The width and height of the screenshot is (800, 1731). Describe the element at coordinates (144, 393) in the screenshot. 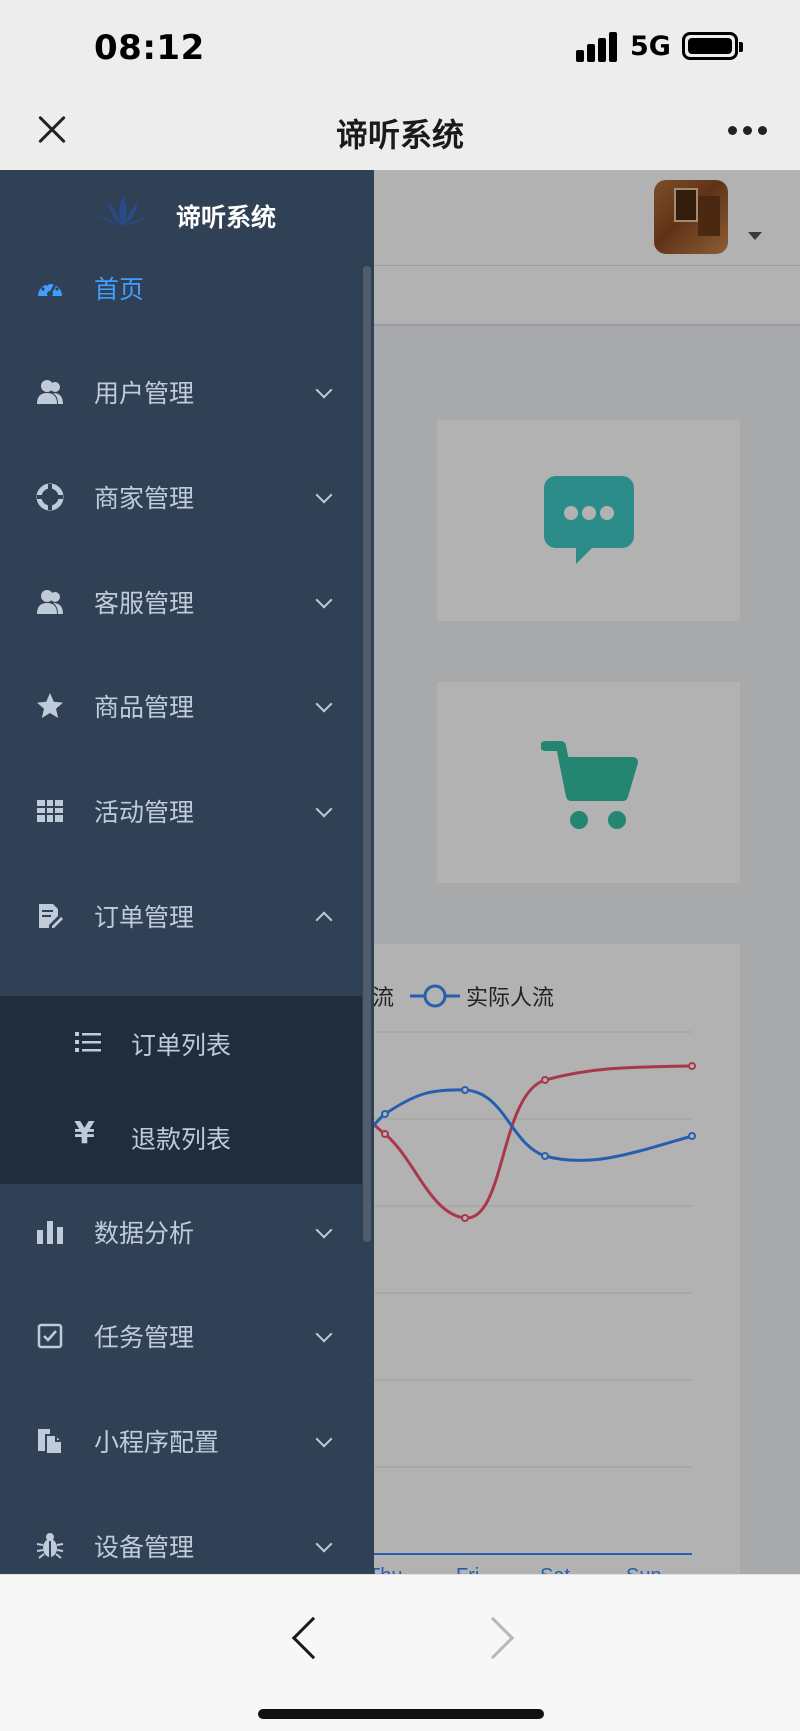

I see `sidebar-item-label: 用户管理` at that location.